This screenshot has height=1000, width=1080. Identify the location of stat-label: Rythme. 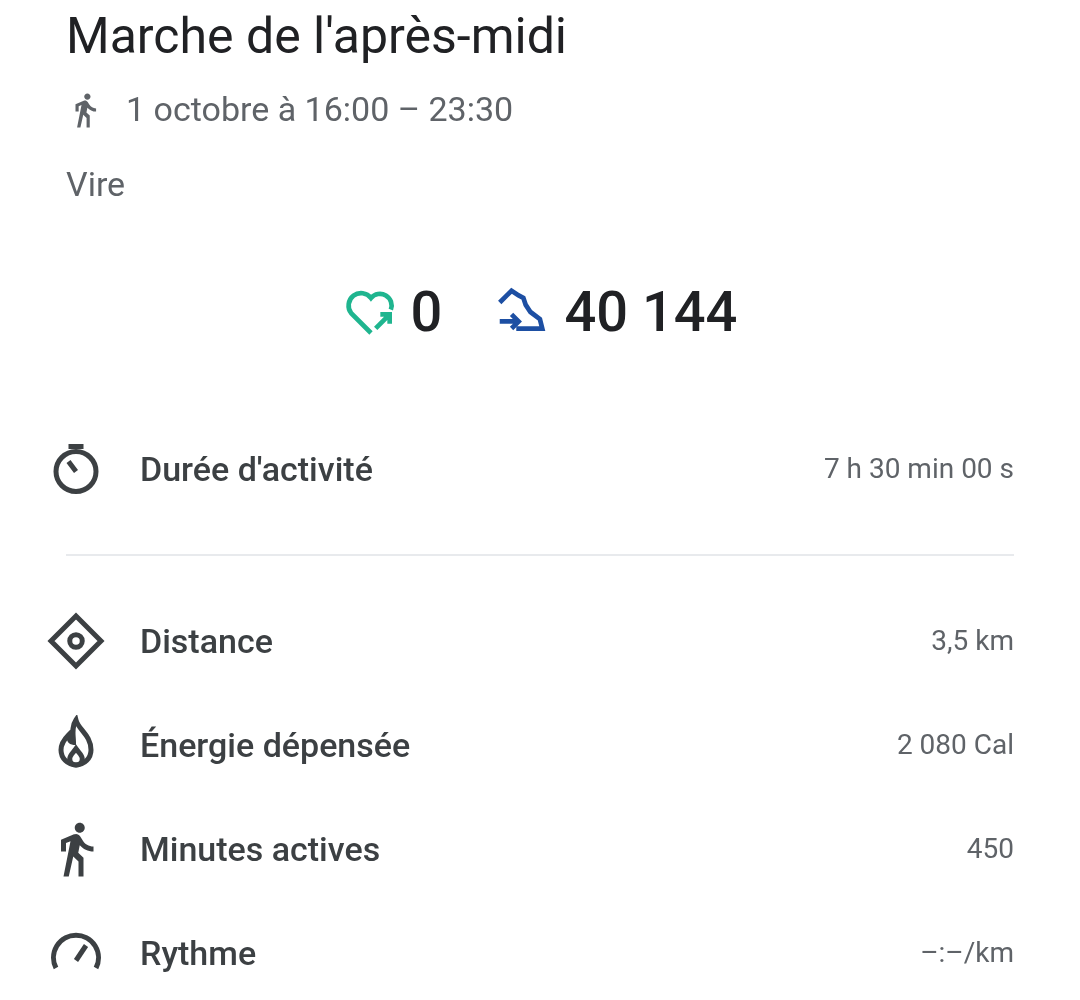
(198, 953).